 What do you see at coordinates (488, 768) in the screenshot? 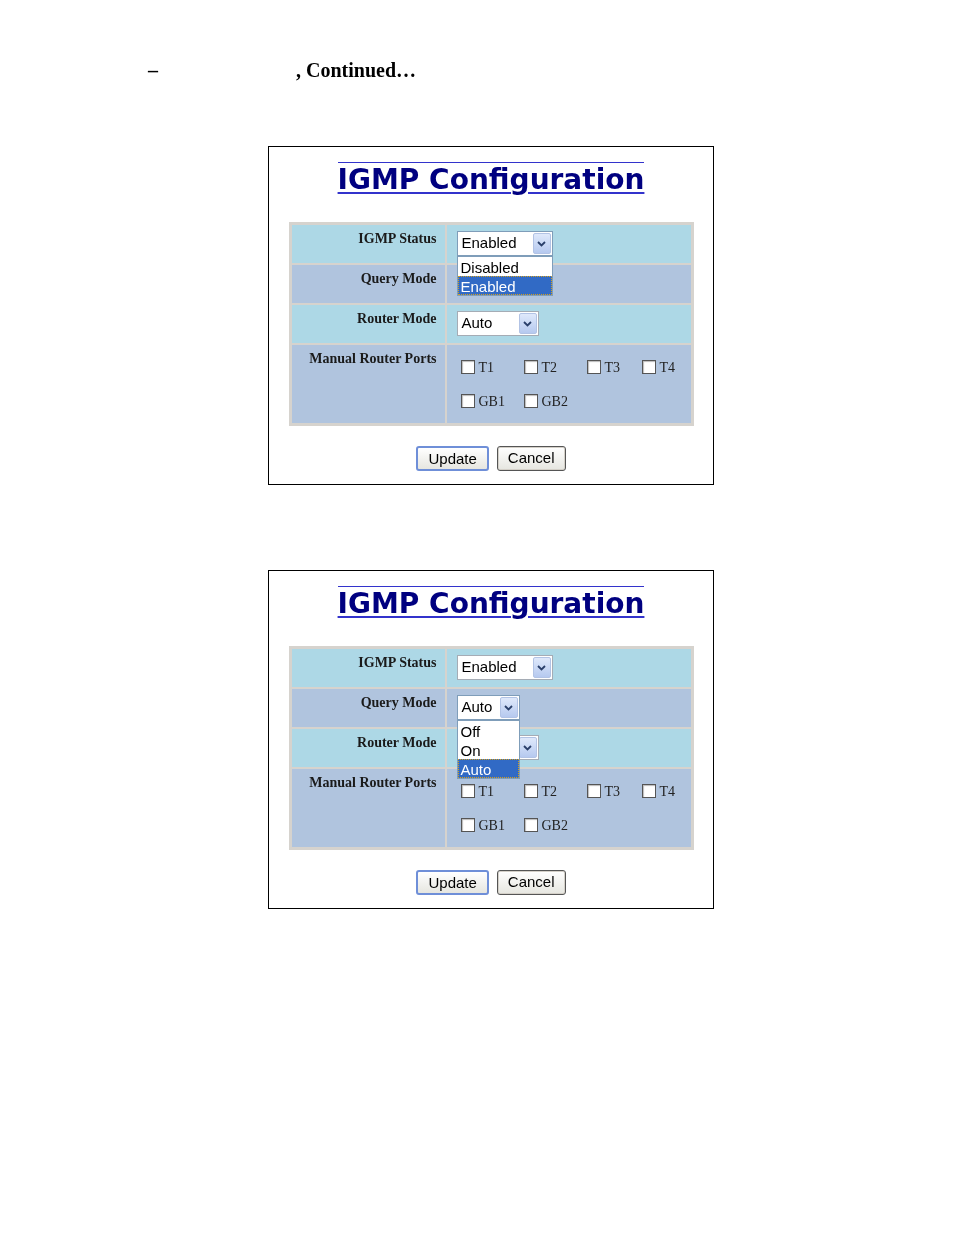
I see `dropdown-option: Auto` at bounding box center [488, 768].